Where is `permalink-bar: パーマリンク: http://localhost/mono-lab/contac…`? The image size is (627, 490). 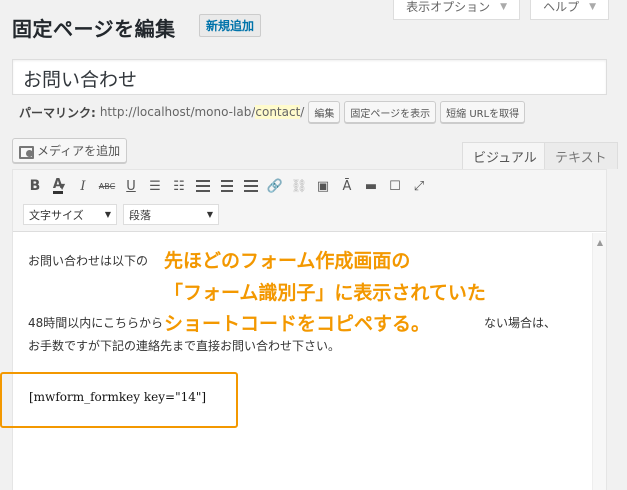 permalink-bar: パーマリンク: http://localhost/mono-lab/contac… is located at coordinates (272, 112).